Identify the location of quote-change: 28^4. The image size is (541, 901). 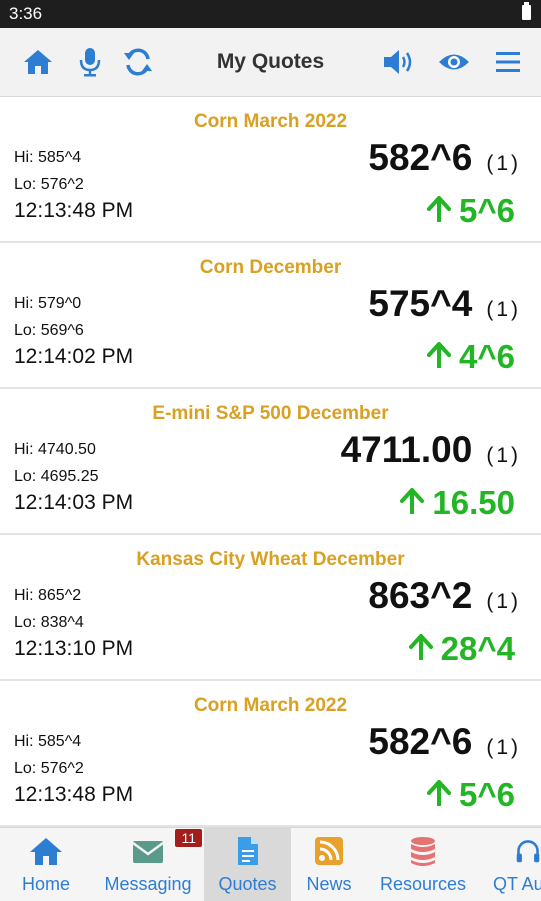
(477, 648).